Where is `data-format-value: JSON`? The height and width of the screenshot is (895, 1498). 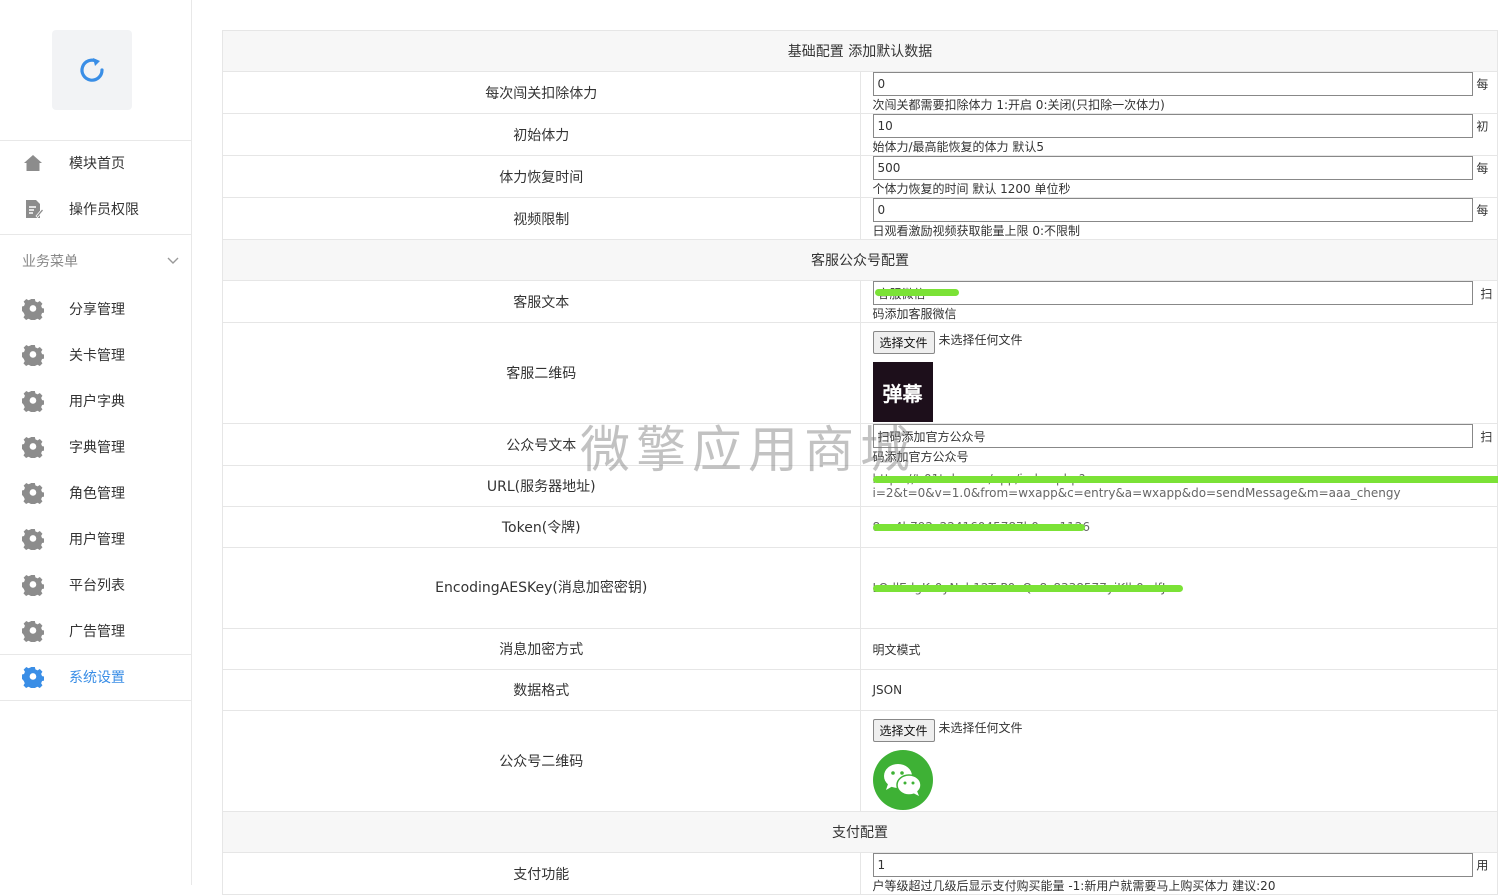
data-format-value: JSON is located at coordinates (888, 690).